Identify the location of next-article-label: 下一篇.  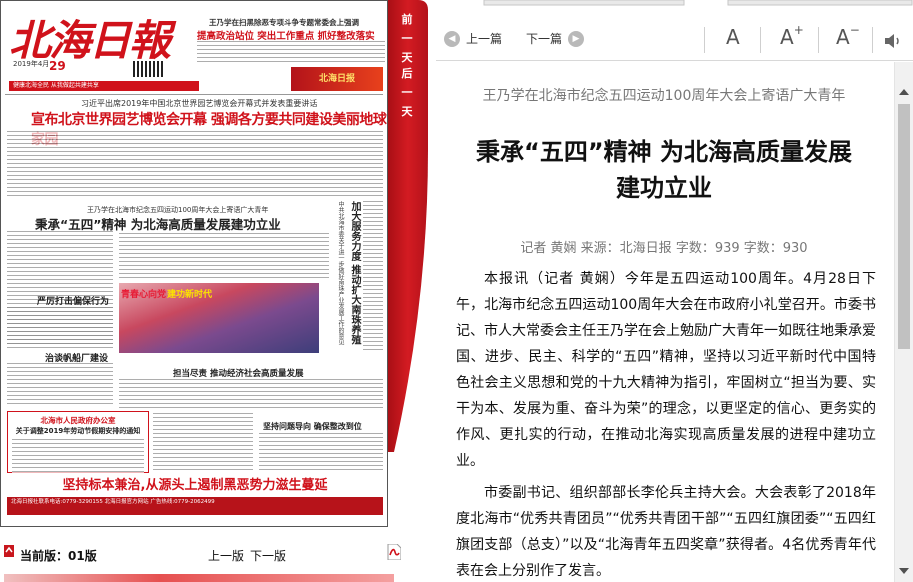
(544, 39).